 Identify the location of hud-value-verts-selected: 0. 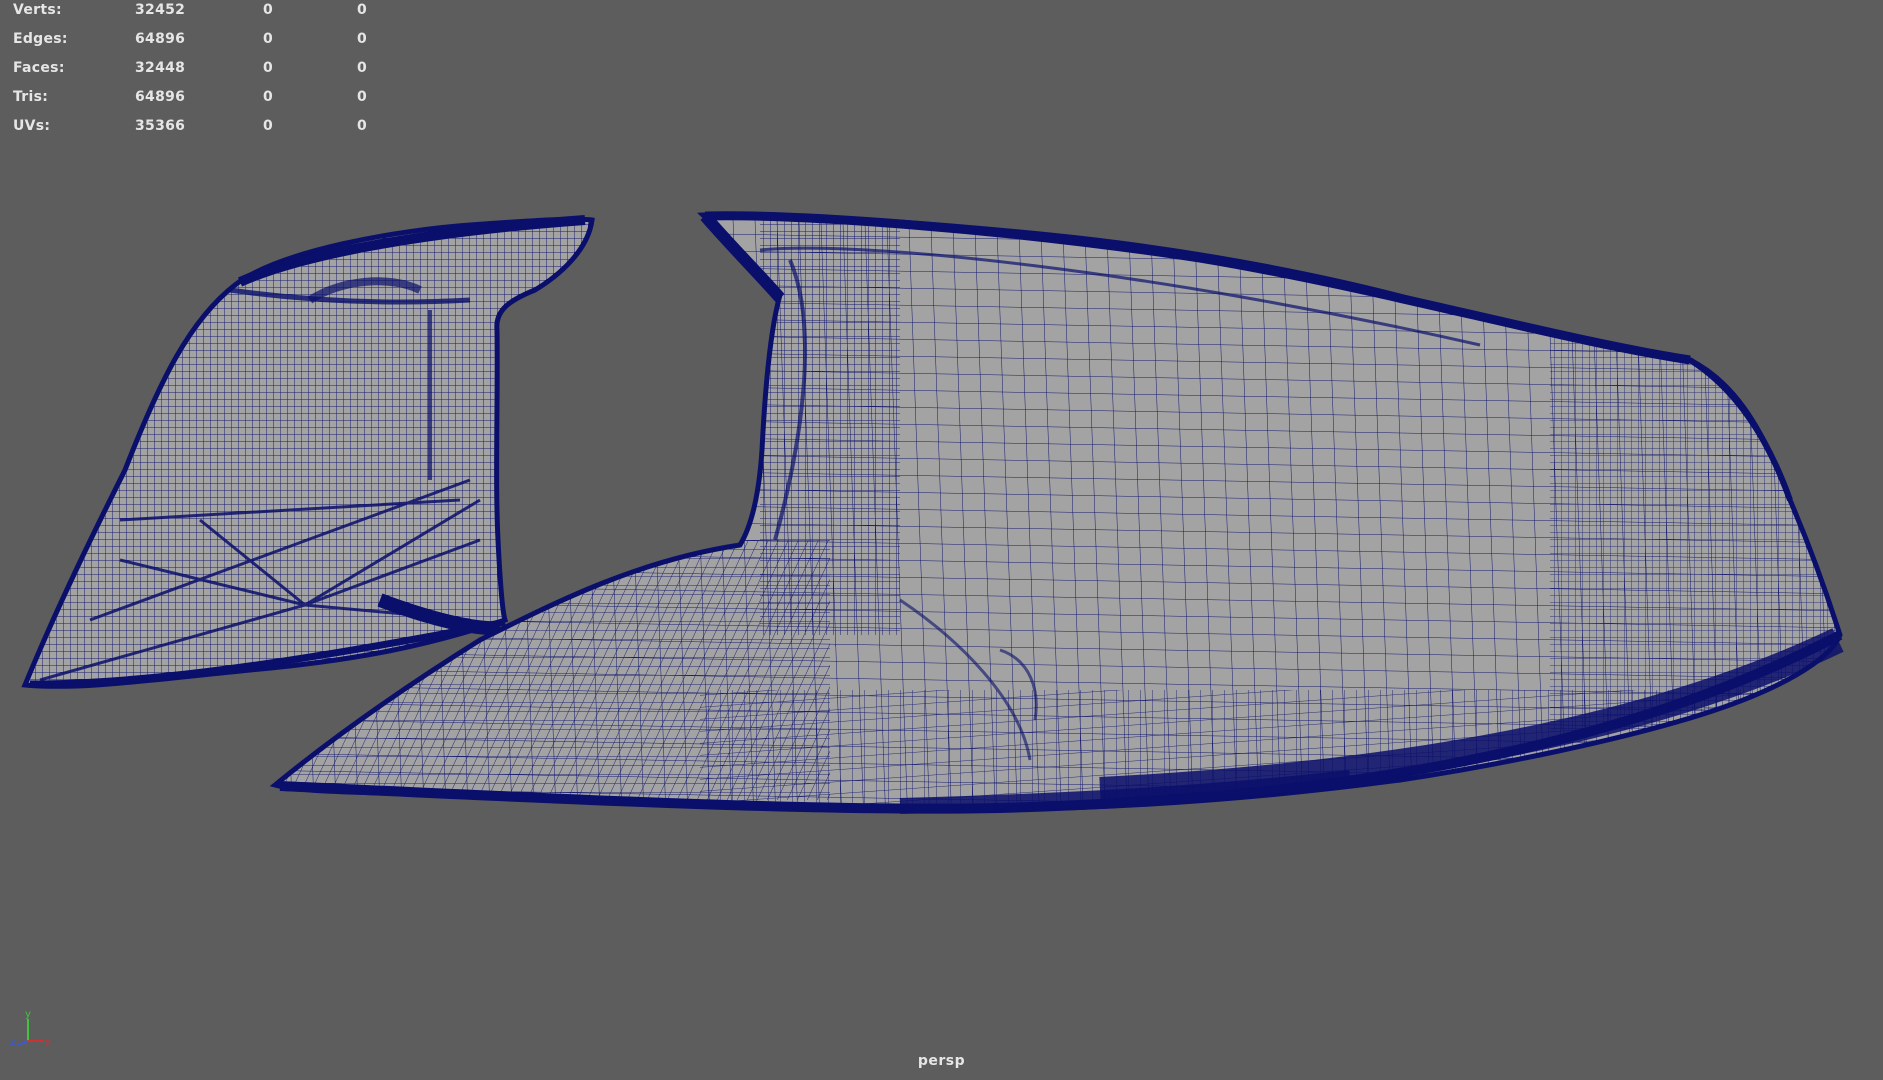
(268, 10).